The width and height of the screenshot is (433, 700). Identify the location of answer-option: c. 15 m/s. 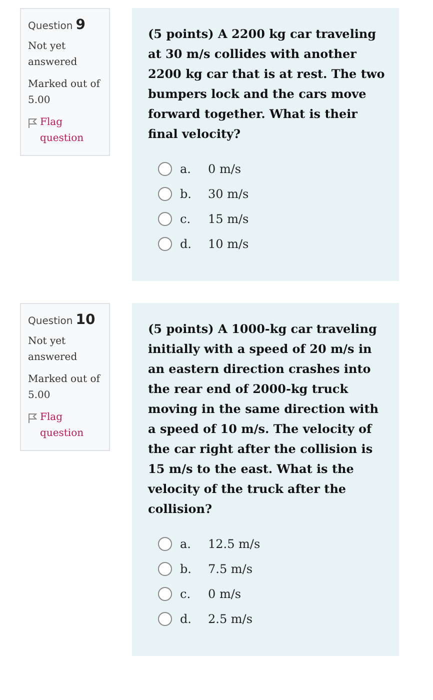
(271, 219).